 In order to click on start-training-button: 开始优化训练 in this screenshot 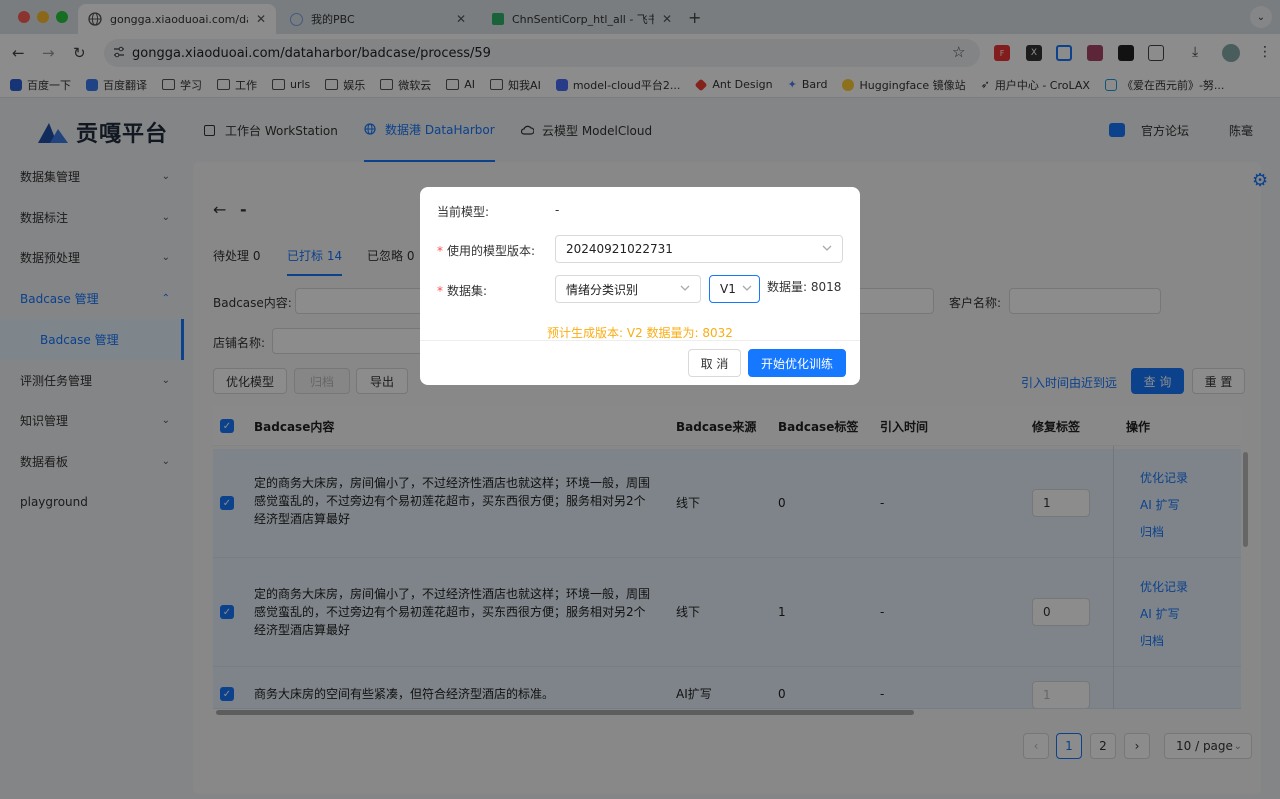, I will do `click(797, 363)`.